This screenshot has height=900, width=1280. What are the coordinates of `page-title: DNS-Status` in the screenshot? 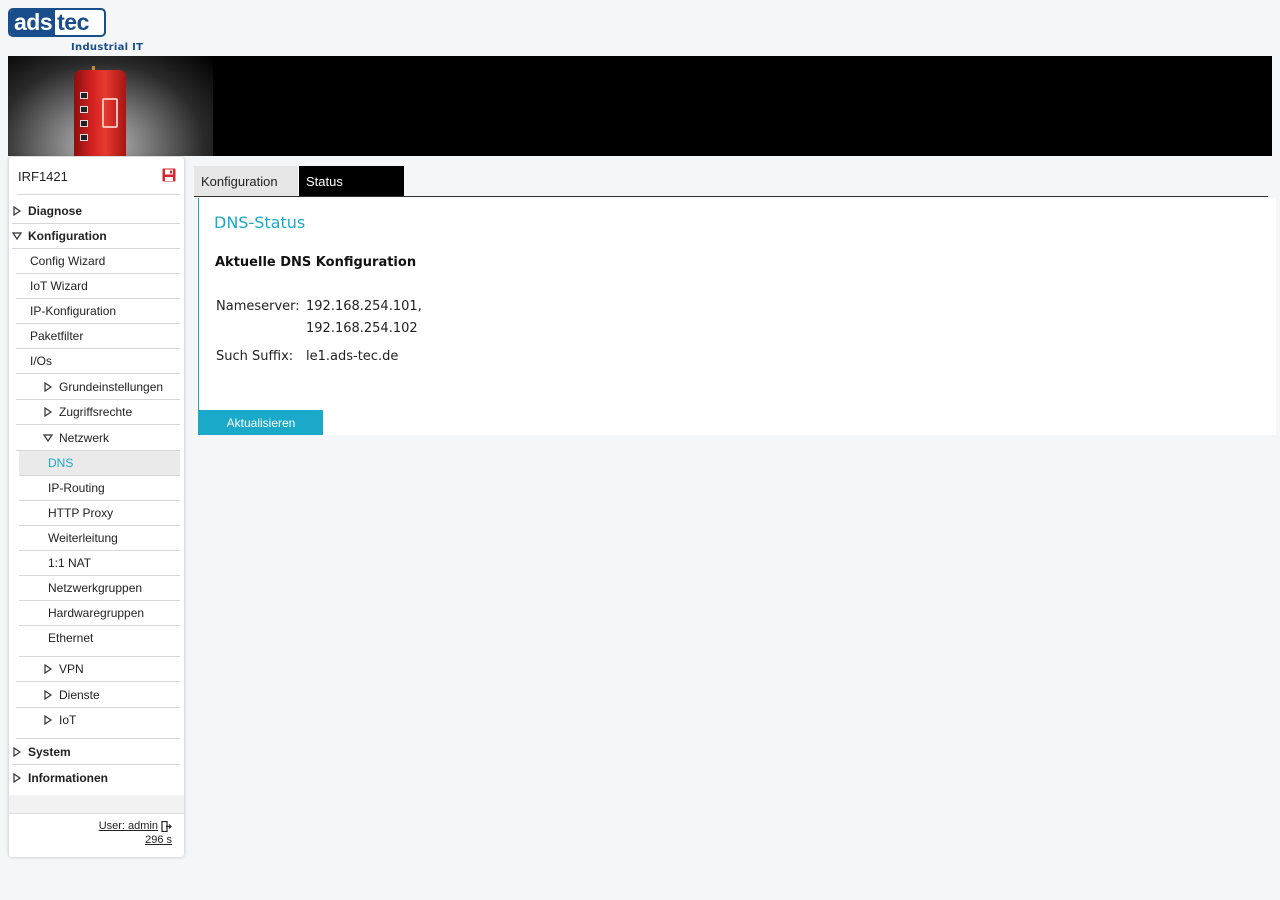 It's located at (260, 222).